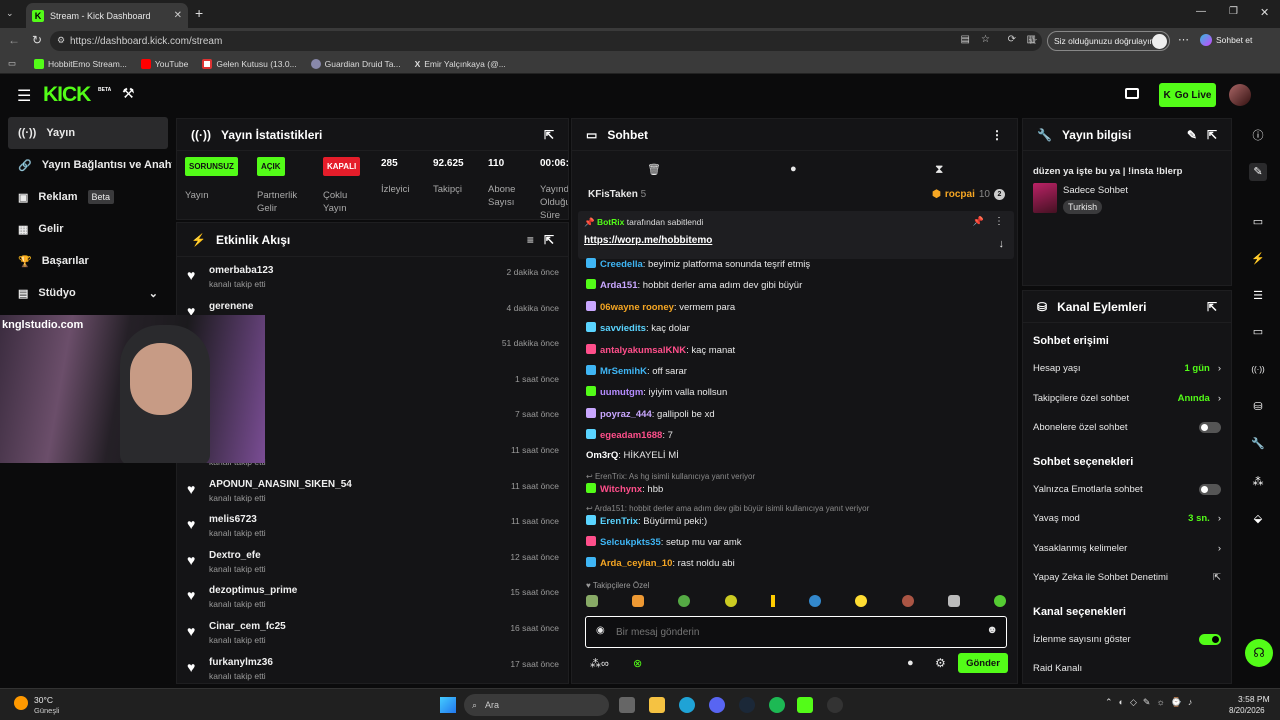  I want to click on chat-username: MrSemihK, so click(623, 371).